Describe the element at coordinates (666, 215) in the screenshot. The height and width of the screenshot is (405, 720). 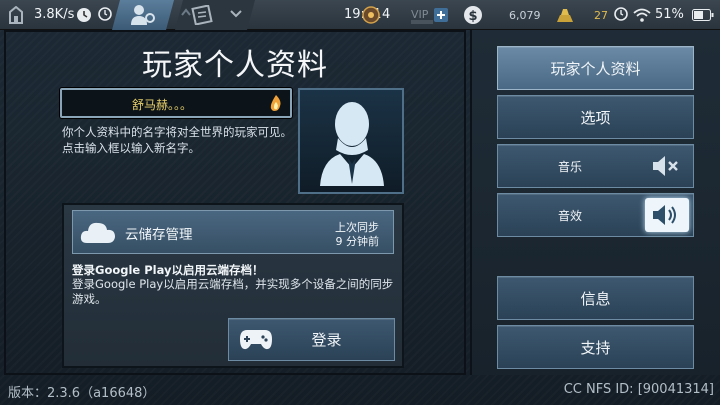
I see `speaker-on-icon` at that location.